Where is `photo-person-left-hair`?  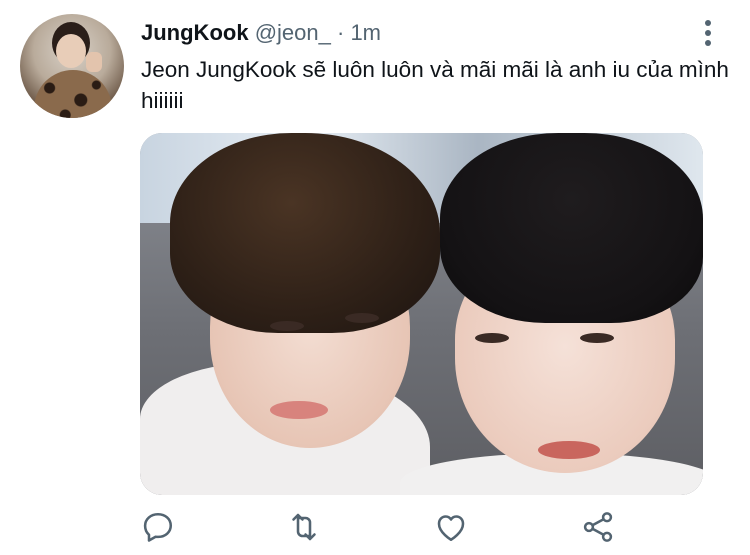
photo-person-left-hair is located at coordinates (305, 233).